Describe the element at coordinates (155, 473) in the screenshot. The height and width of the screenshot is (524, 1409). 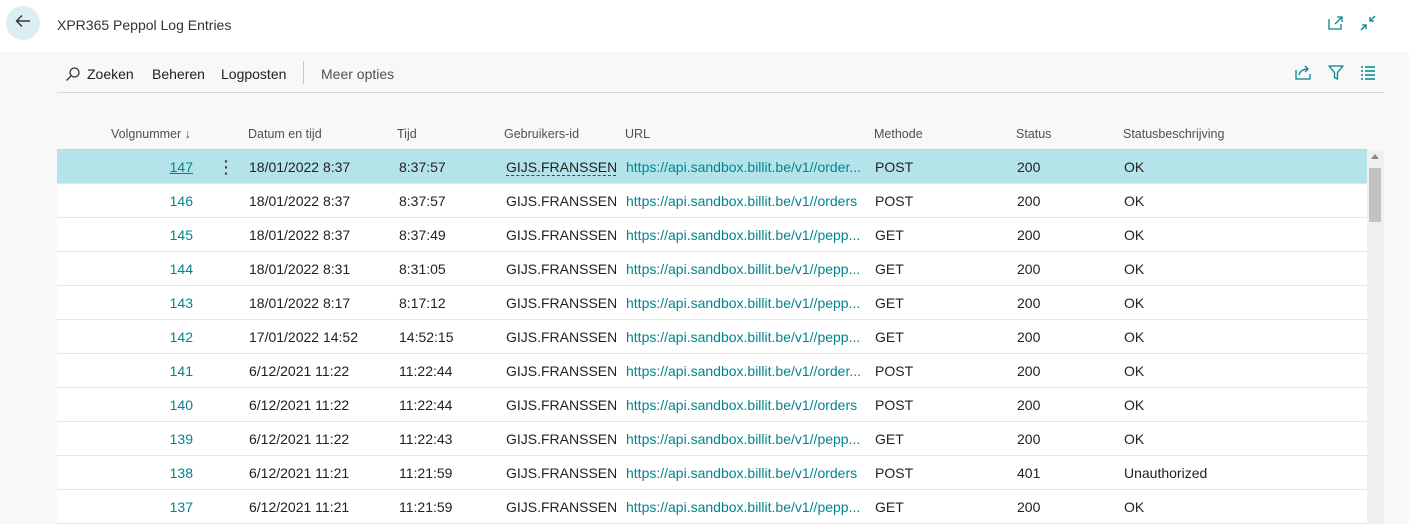
I see `row-number-link: 138` at that location.